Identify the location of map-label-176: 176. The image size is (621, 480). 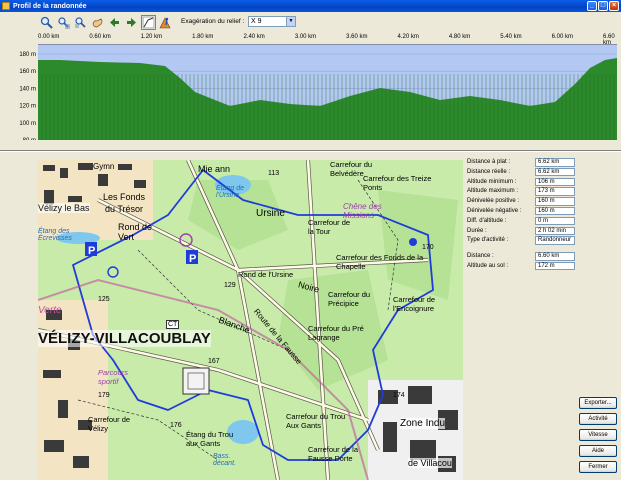
(176, 425).